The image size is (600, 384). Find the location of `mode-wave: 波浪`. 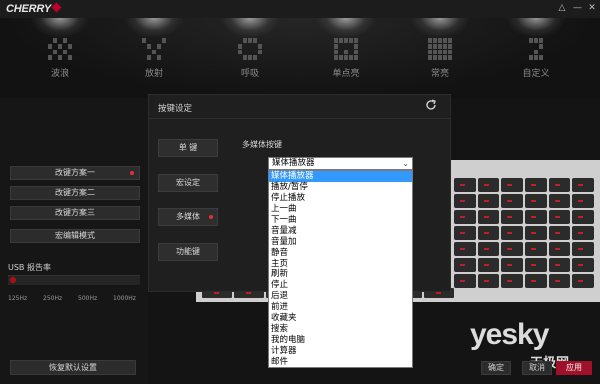

mode-wave: 波浪 is located at coordinates (60, 58).